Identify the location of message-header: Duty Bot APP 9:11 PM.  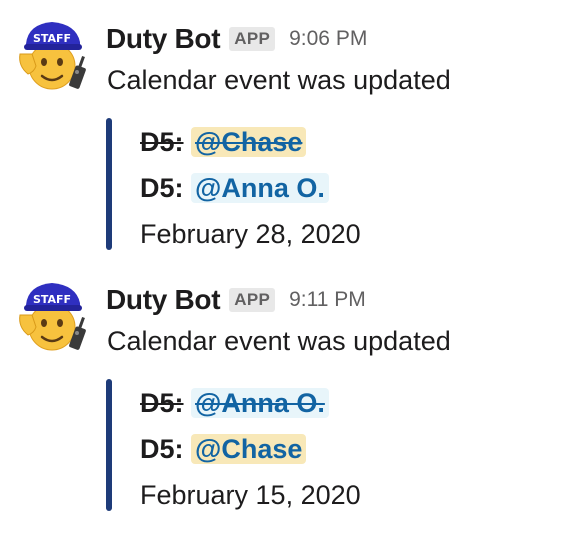
(236, 300).